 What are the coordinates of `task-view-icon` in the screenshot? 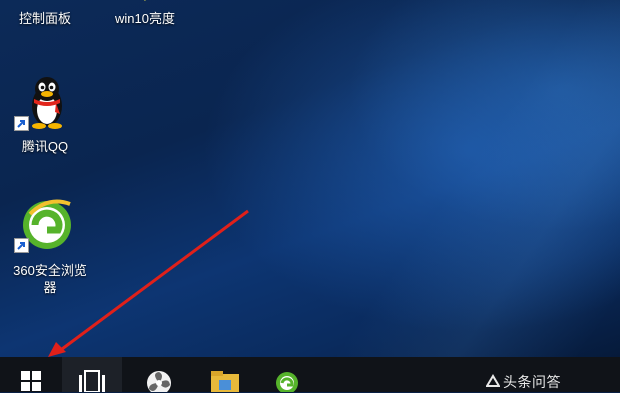 It's located at (92, 381).